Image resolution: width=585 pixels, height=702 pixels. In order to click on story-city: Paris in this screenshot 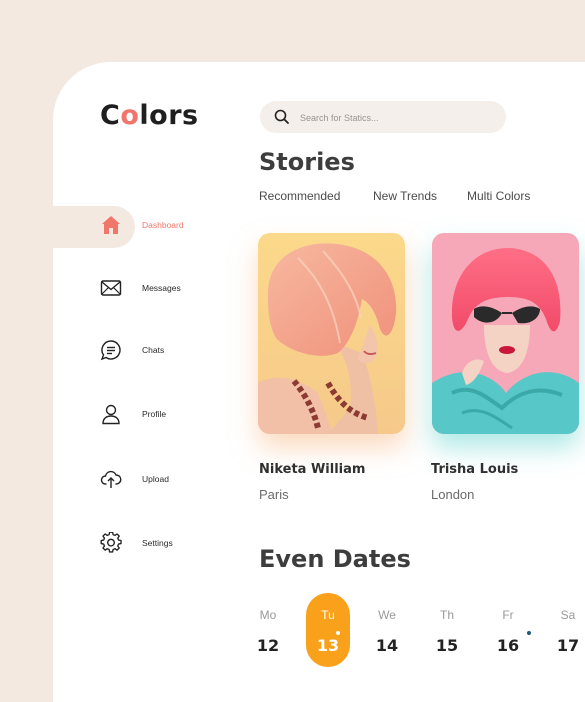, I will do `click(274, 494)`.